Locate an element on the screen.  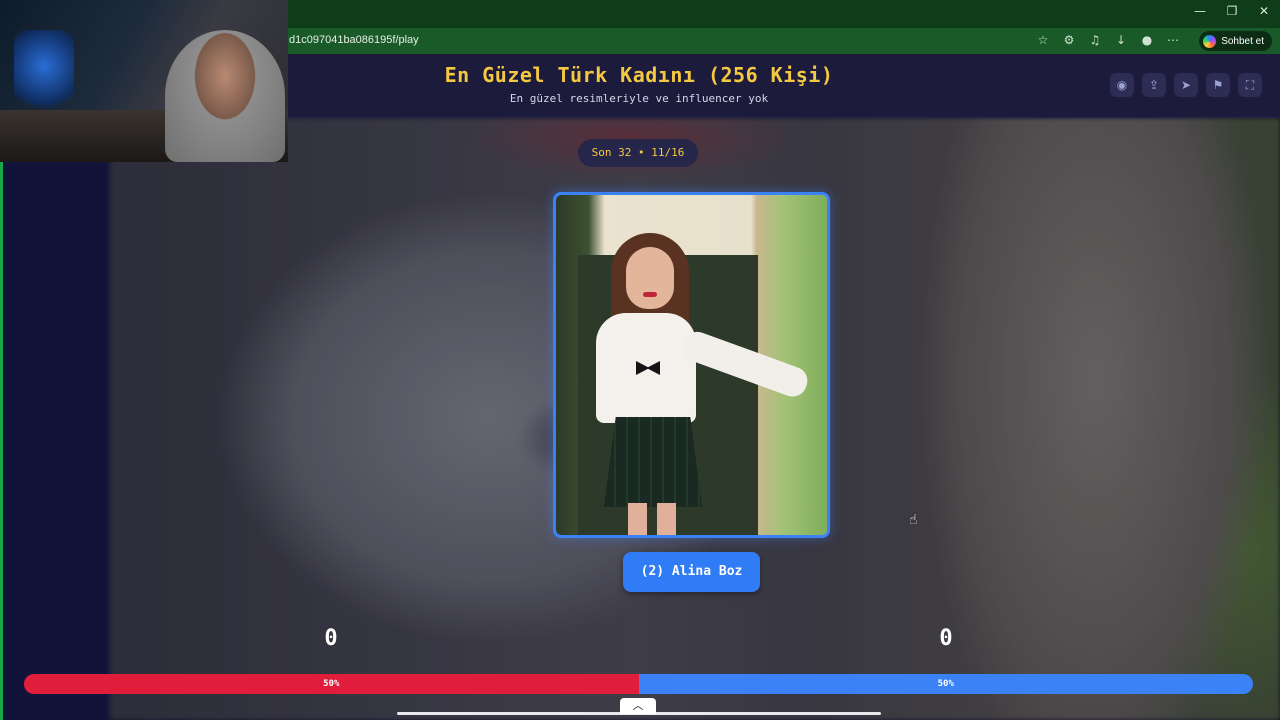
score-right: 0 is located at coordinates (946, 638).